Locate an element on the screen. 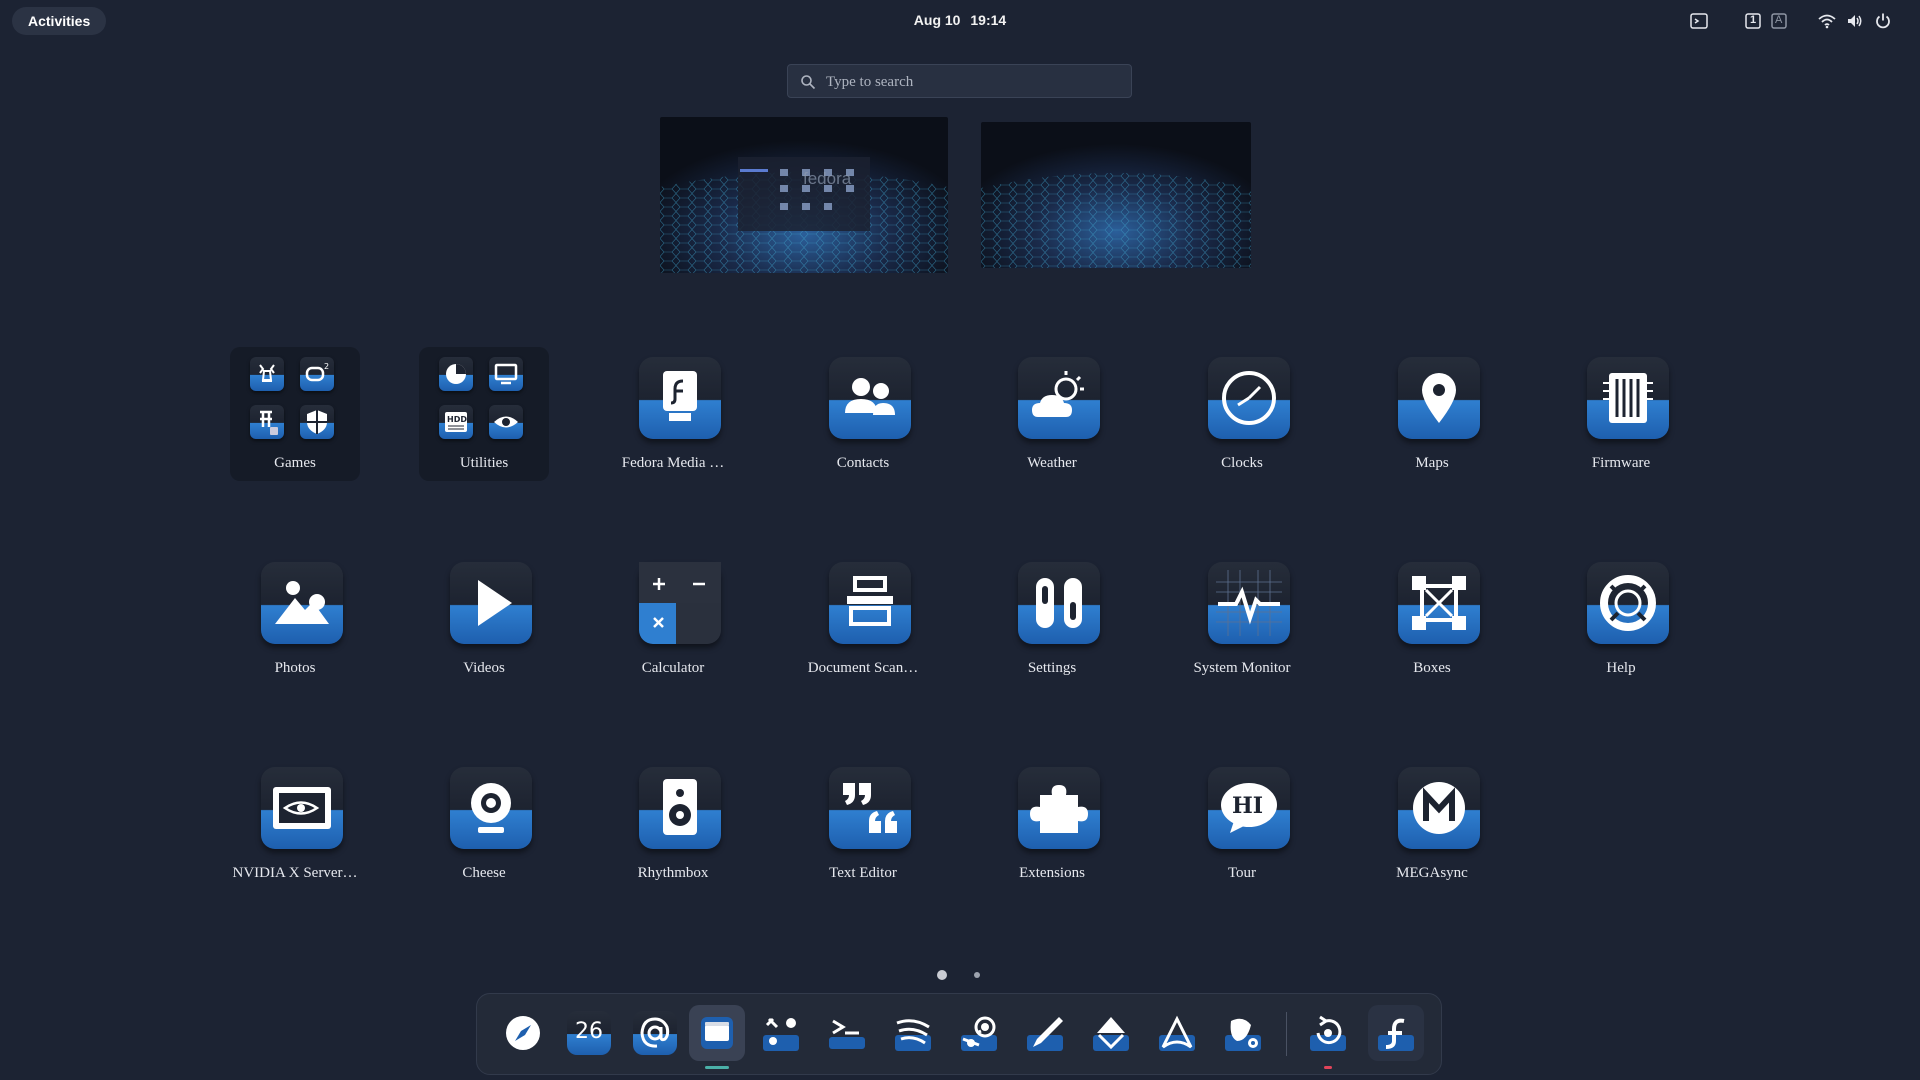 Image resolution: width=1920 pixels, height=1080 pixels. clocks-icon is located at coordinates (1249, 398).